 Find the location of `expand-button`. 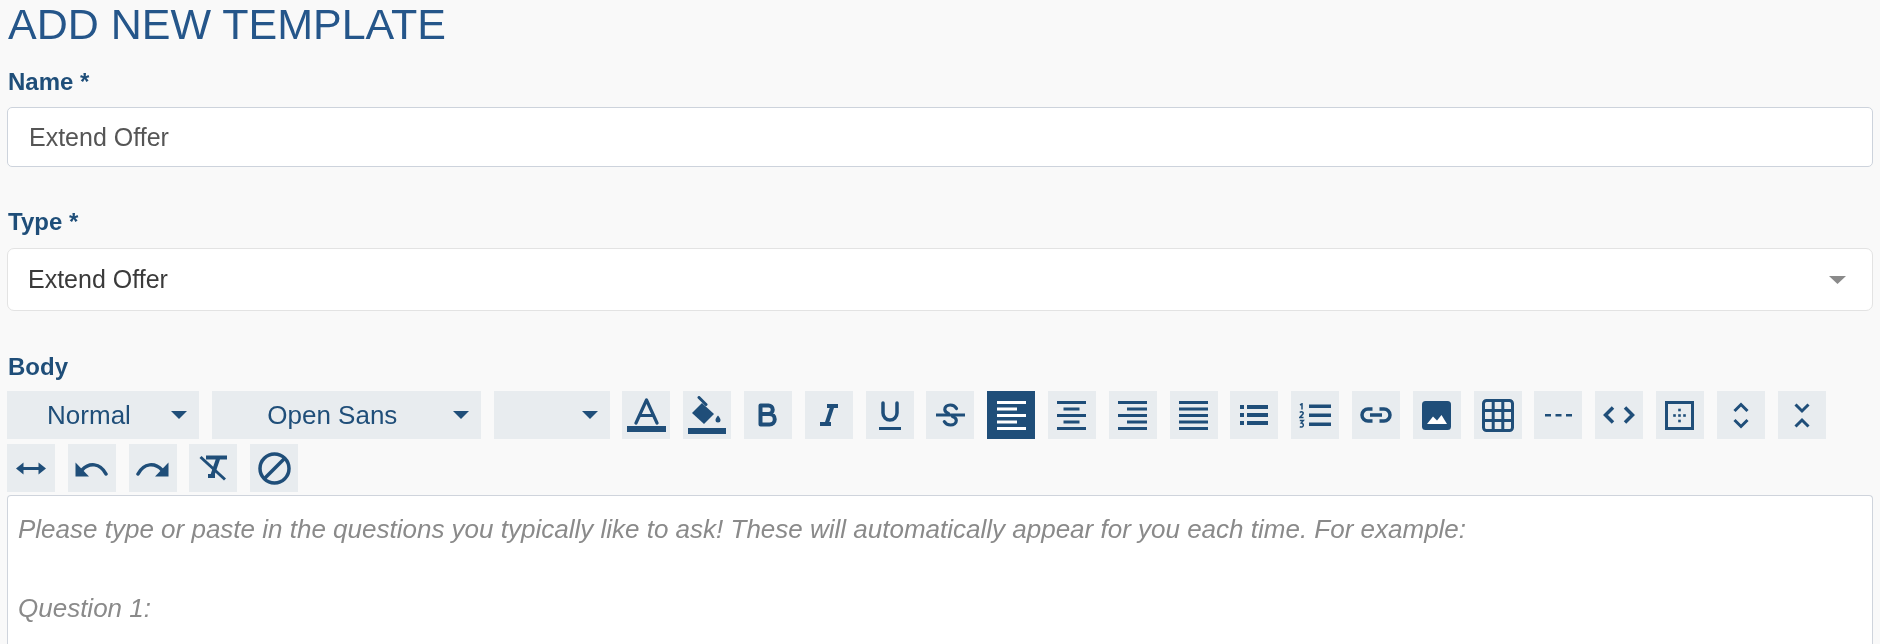

expand-button is located at coordinates (1740, 415).